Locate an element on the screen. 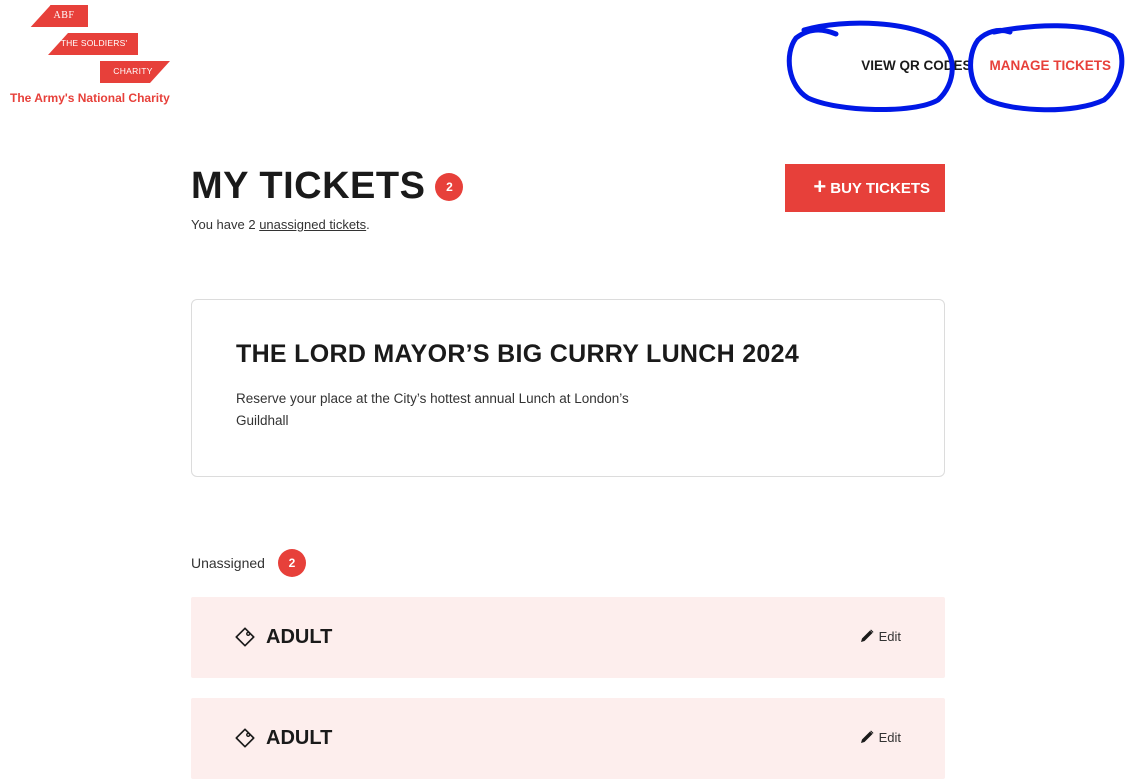 The width and height of the screenshot is (1129, 779). top-nav: VIEW QR CODES MANAGE TICKETS is located at coordinates (986, 65).